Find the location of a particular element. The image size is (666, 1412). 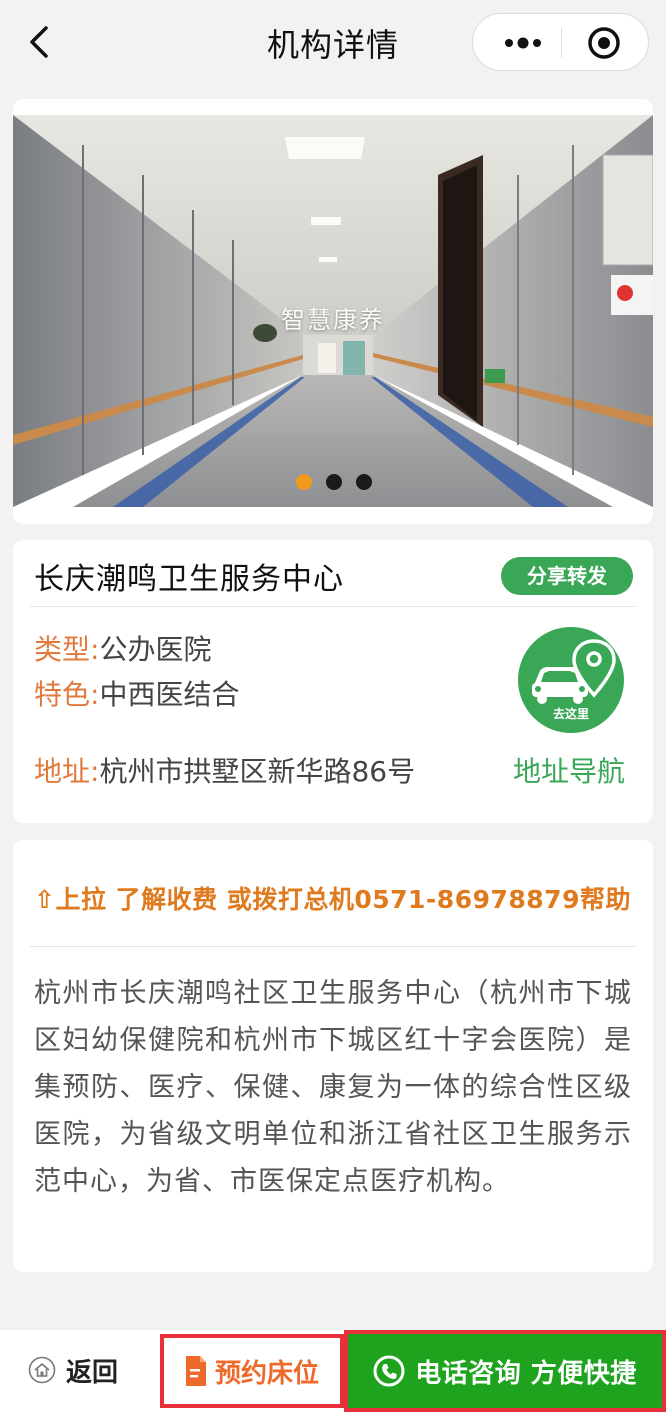

banner-caption: 智慧康养 is located at coordinates (333, 320).